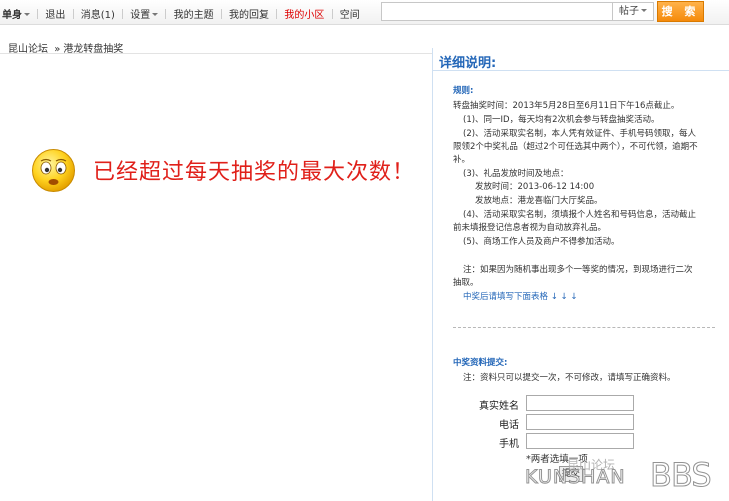  Describe the element at coordinates (98, 13) in the screenshot. I see `nav-messages: 消息(1)` at that location.